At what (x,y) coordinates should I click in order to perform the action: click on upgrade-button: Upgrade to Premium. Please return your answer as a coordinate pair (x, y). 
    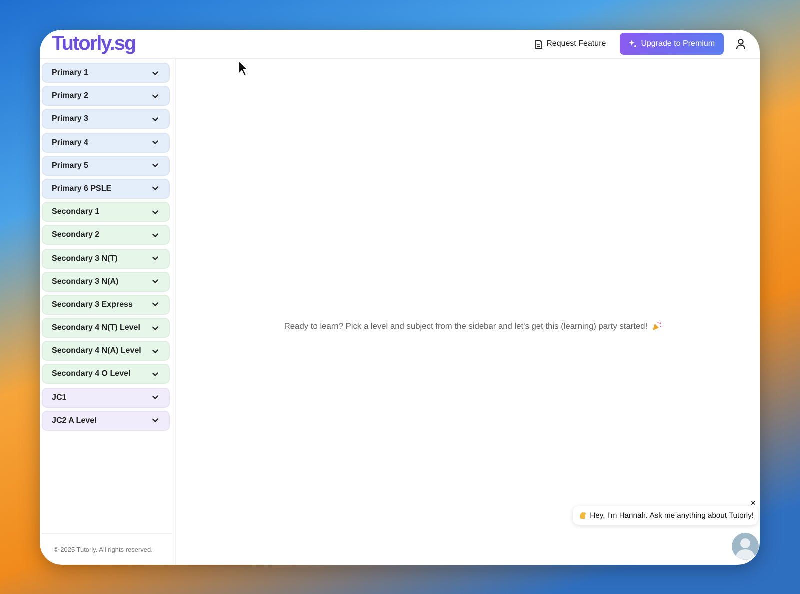
    Looking at the image, I should click on (672, 44).